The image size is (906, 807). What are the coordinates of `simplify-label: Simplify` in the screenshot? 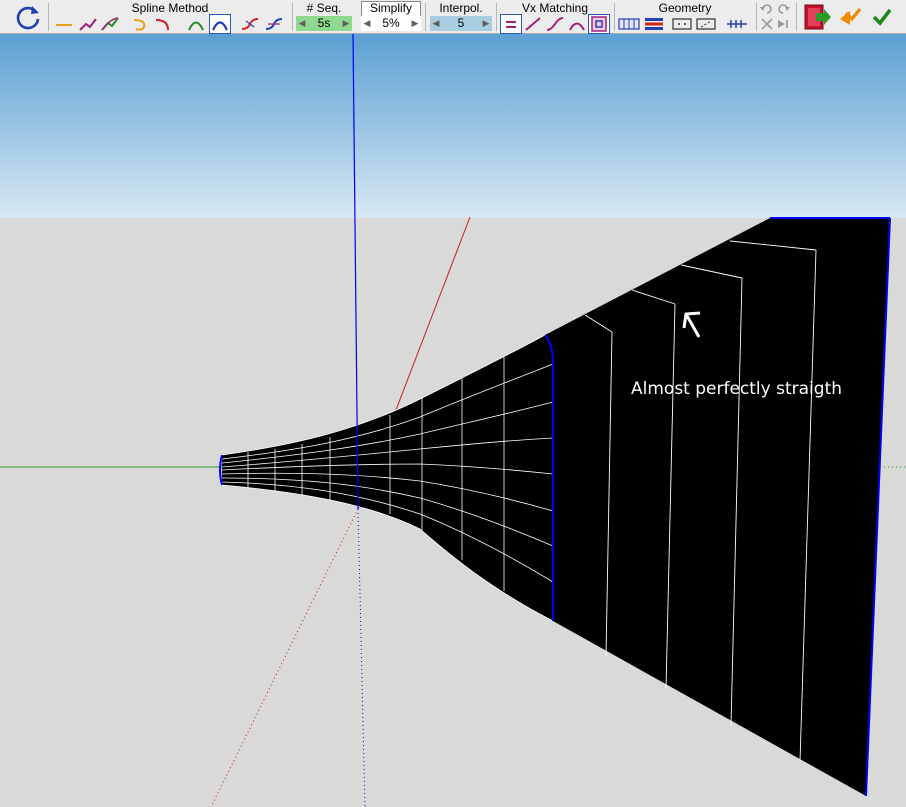 It's located at (391, 8).